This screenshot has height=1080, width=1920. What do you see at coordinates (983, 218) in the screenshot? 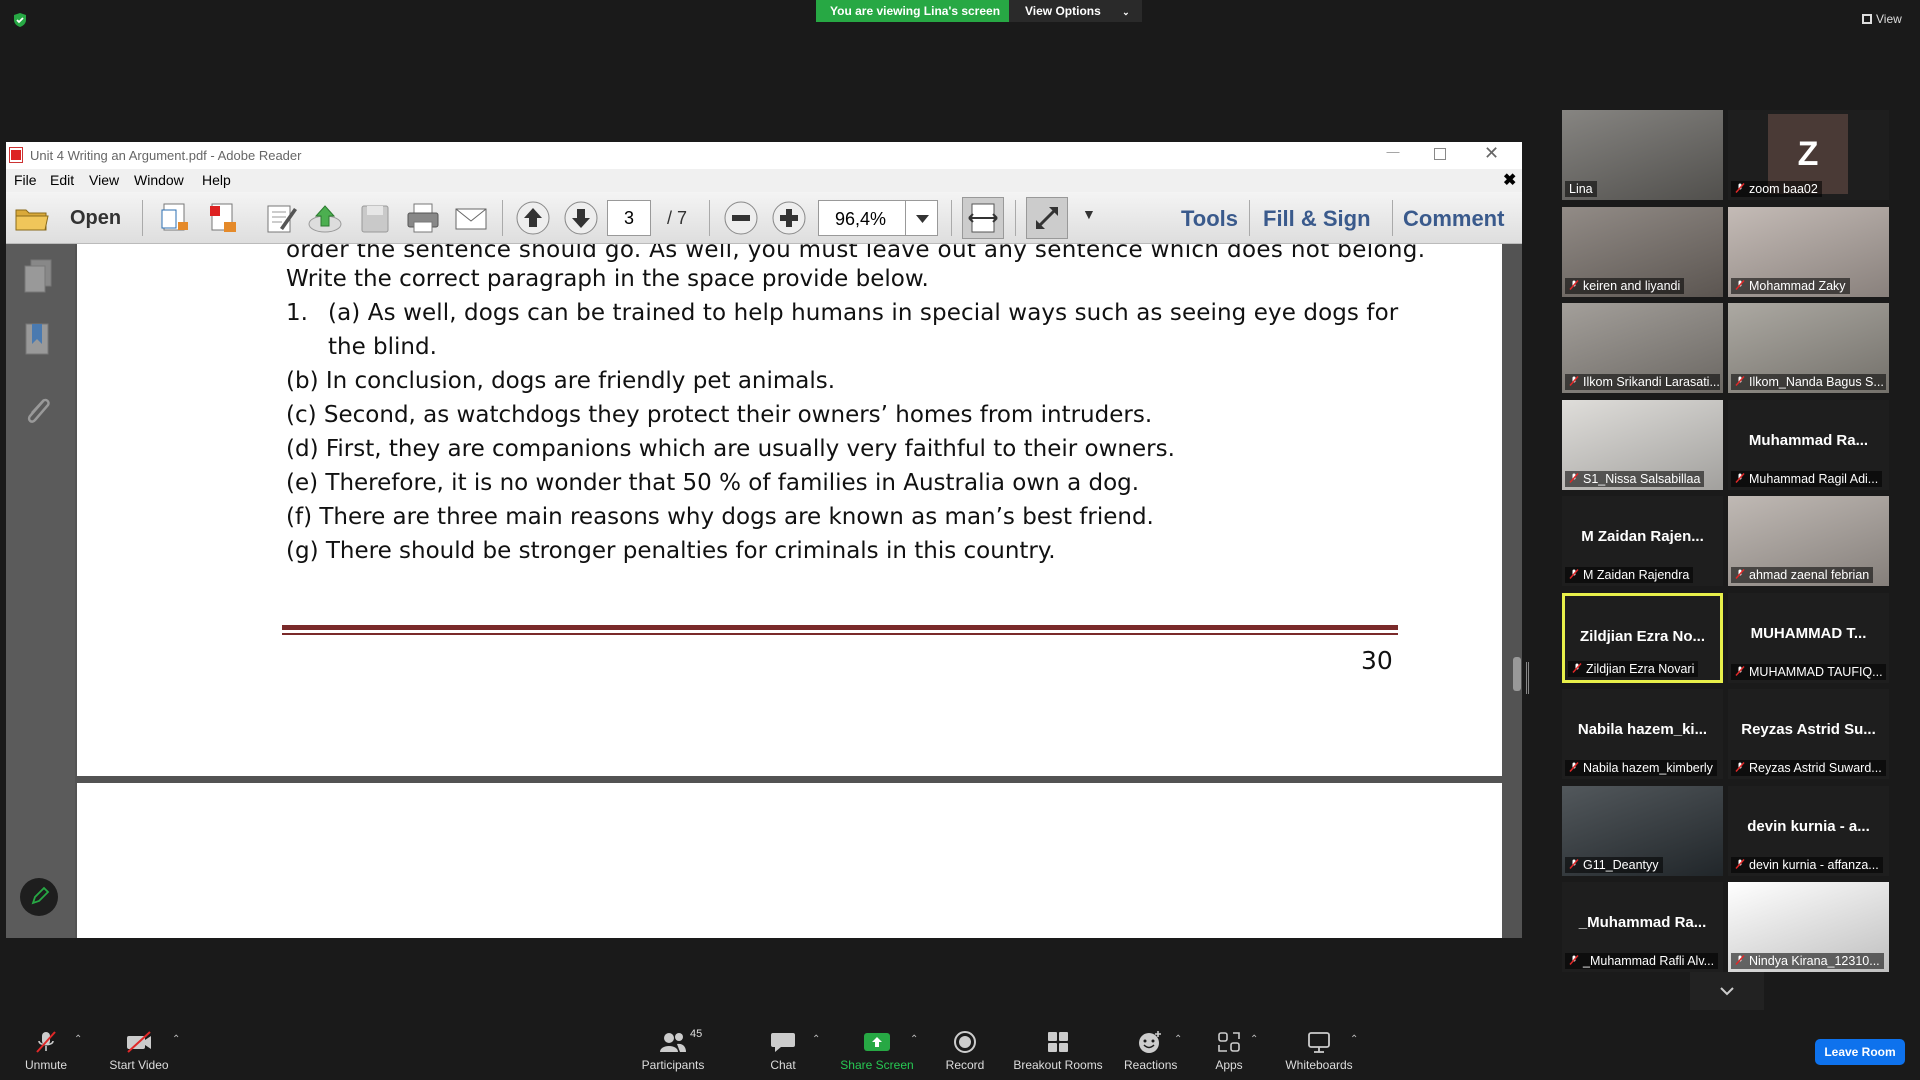
I see `fit-width-icon` at bounding box center [983, 218].